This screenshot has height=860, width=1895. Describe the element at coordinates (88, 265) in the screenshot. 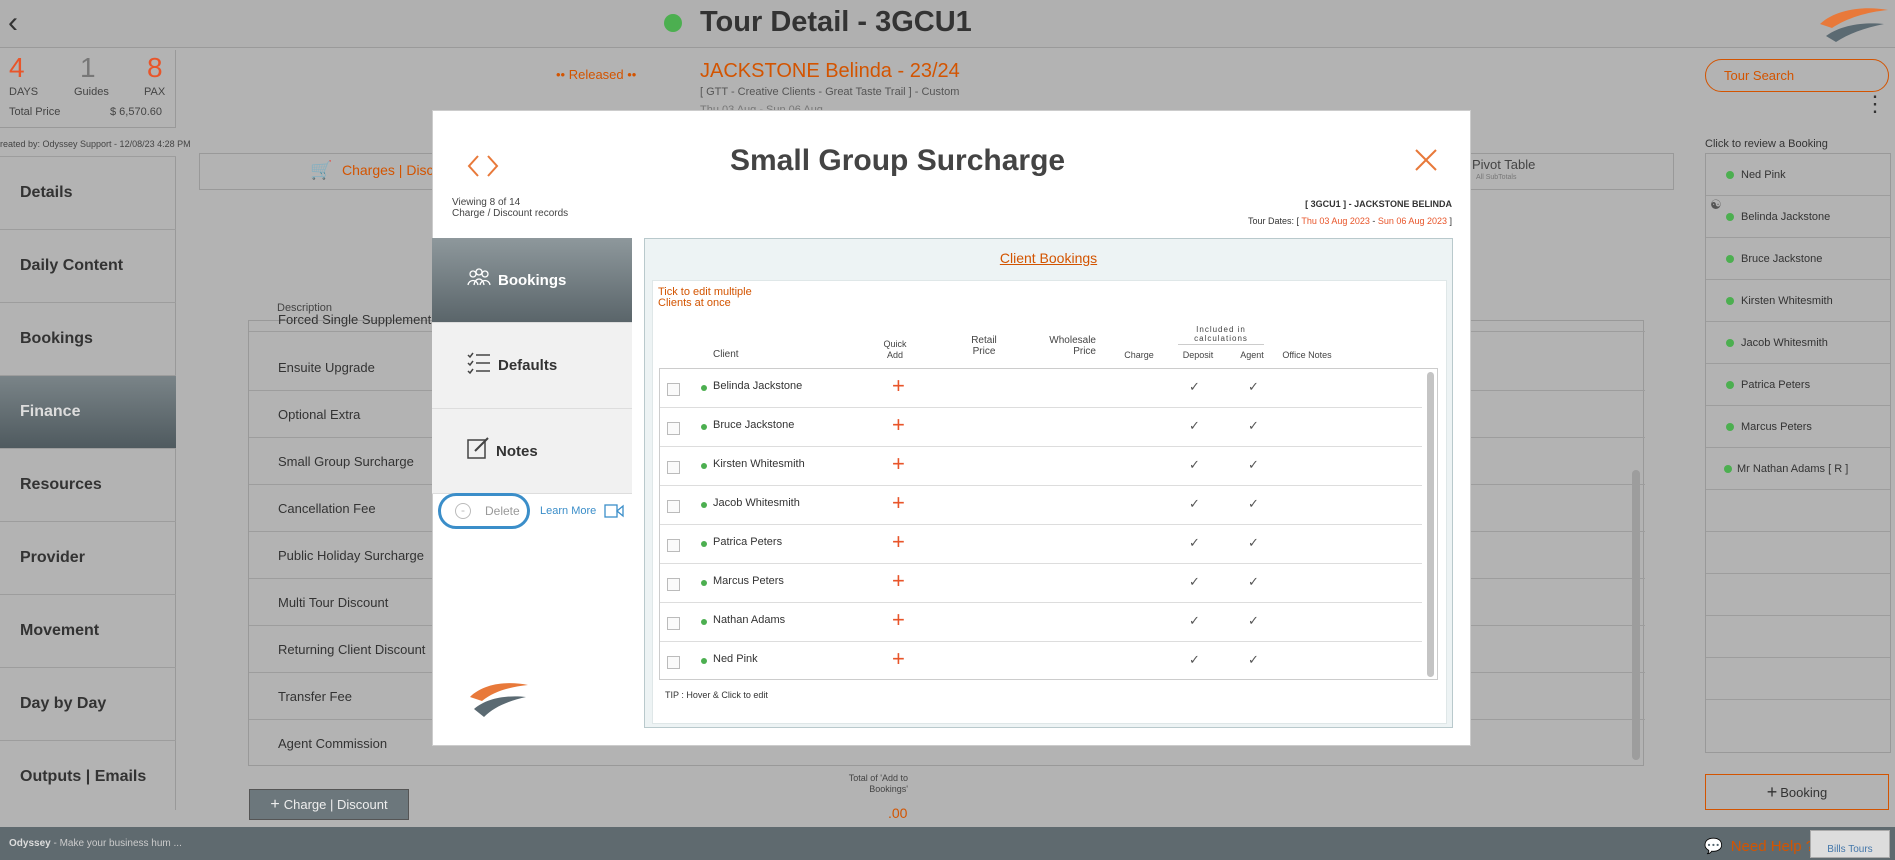

I see `nav-daily-content: Daily Content` at that location.